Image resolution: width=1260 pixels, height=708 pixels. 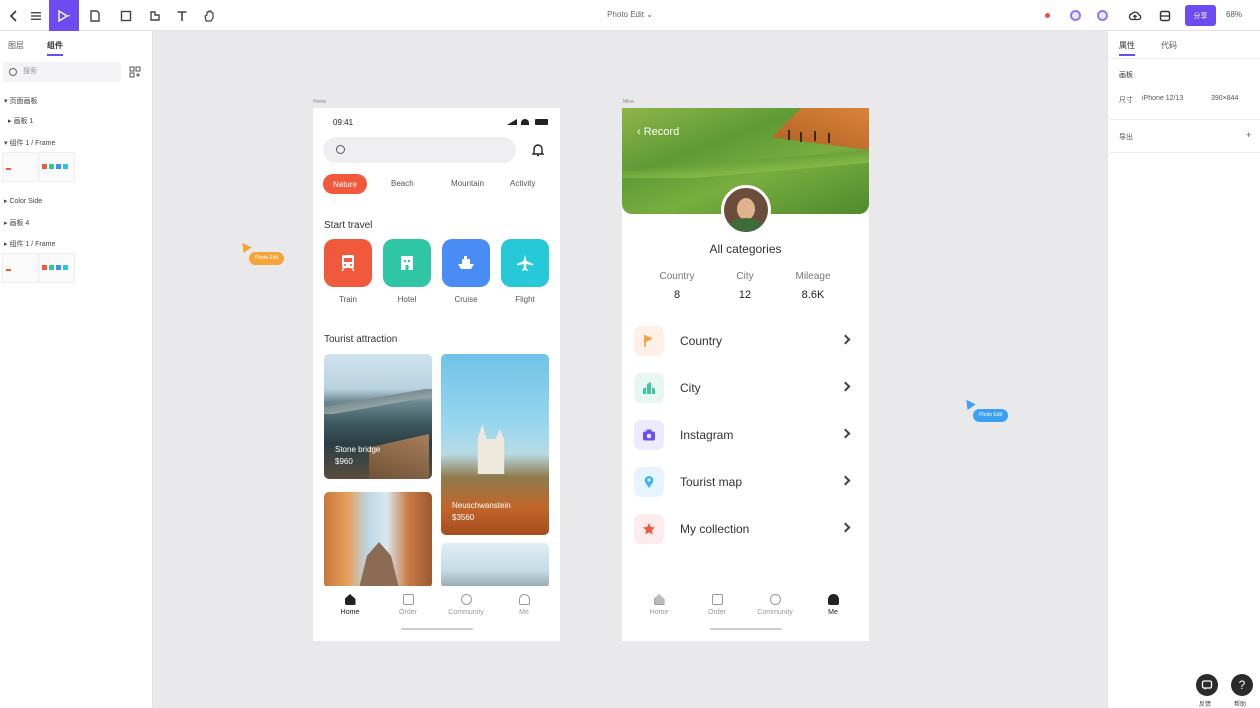 What do you see at coordinates (745, 389) in the screenshot?
I see `menu-item-city: City` at bounding box center [745, 389].